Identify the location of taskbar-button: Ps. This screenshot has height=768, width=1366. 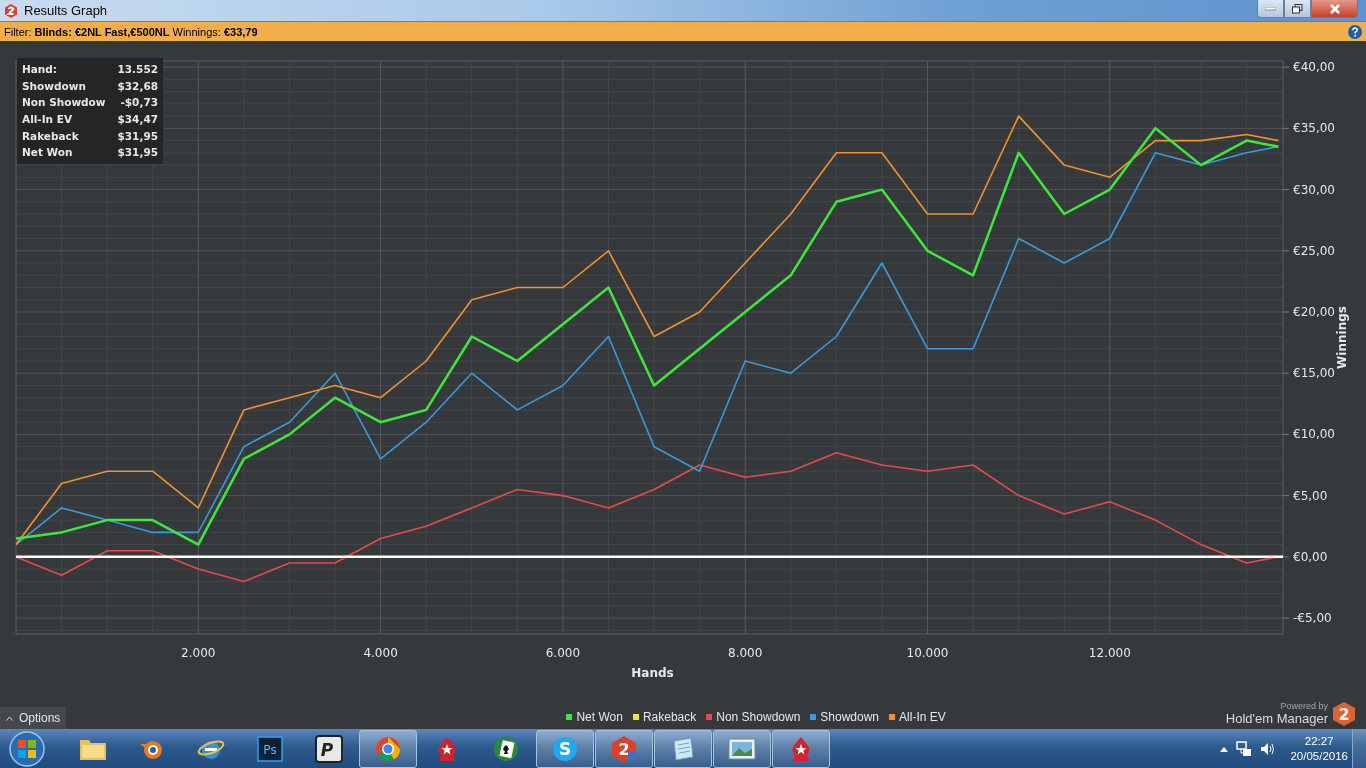
(270, 749).